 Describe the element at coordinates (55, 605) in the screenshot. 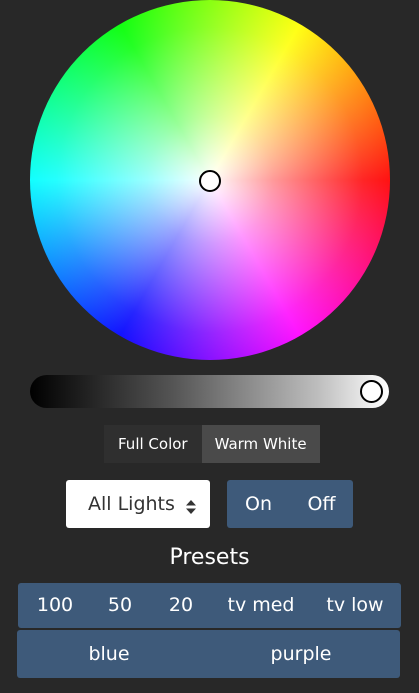

I see `preset-100-button: 100` at that location.